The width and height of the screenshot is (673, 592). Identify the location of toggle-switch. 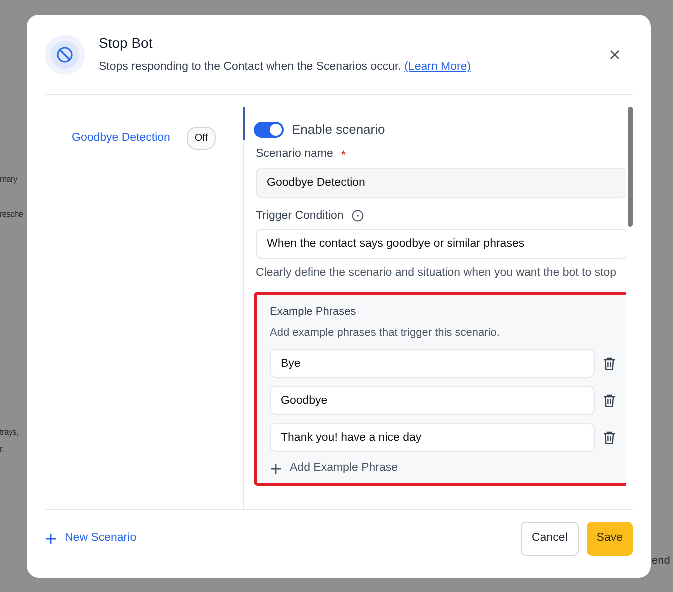
(269, 130).